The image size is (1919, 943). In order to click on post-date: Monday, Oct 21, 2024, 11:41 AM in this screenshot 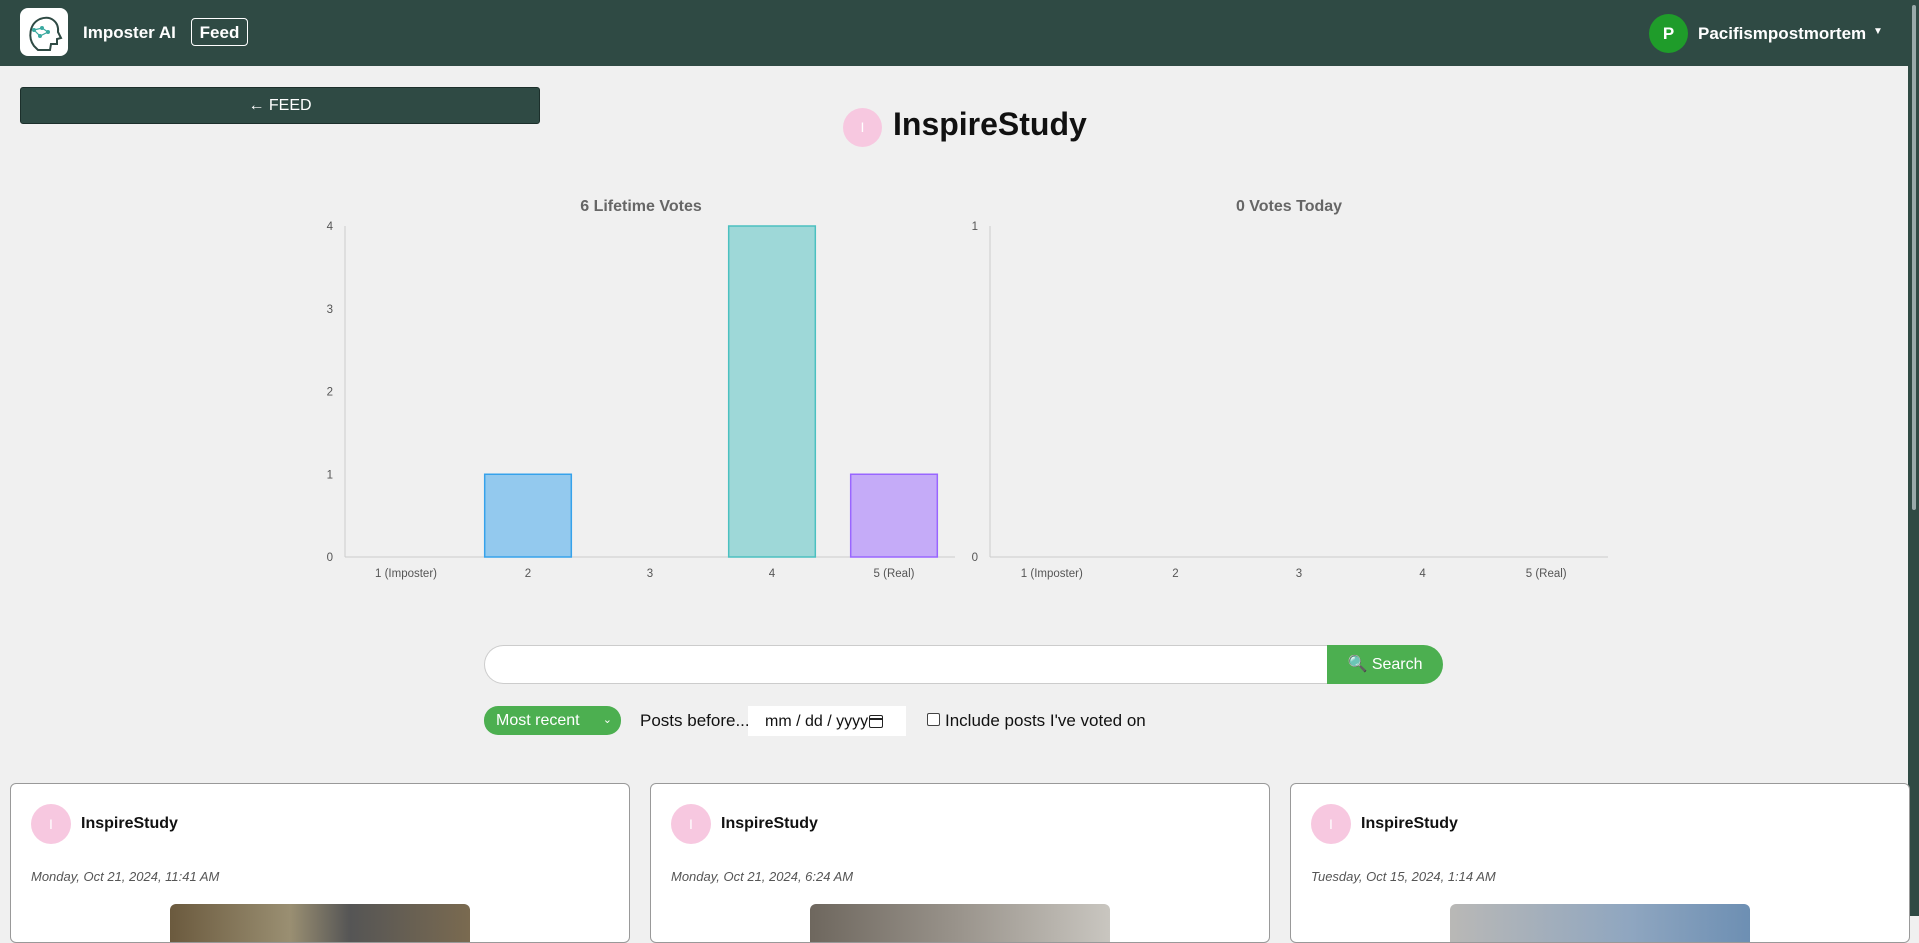, I will do `click(125, 876)`.